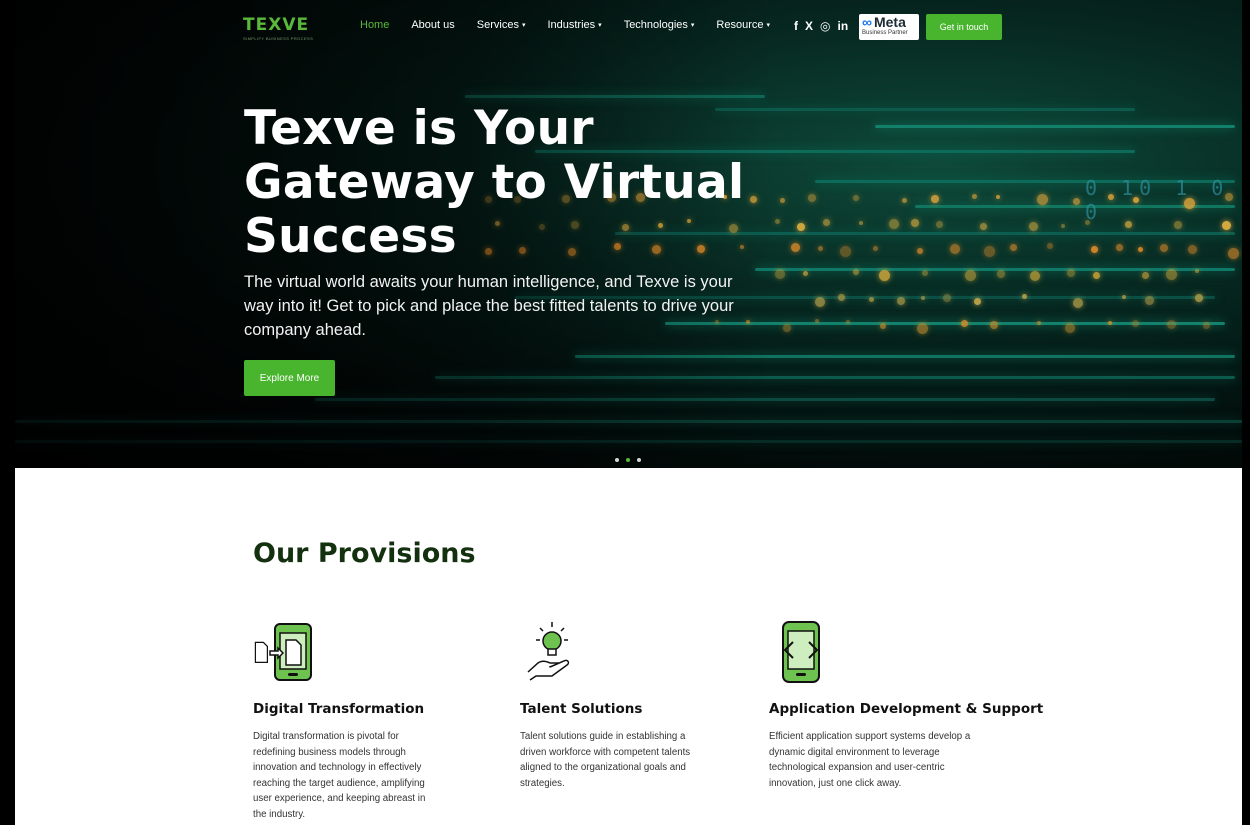 This screenshot has height=825, width=1250. What do you see at coordinates (906, 709) in the screenshot?
I see `provision-card-title: Application Development & Support` at bounding box center [906, 709].